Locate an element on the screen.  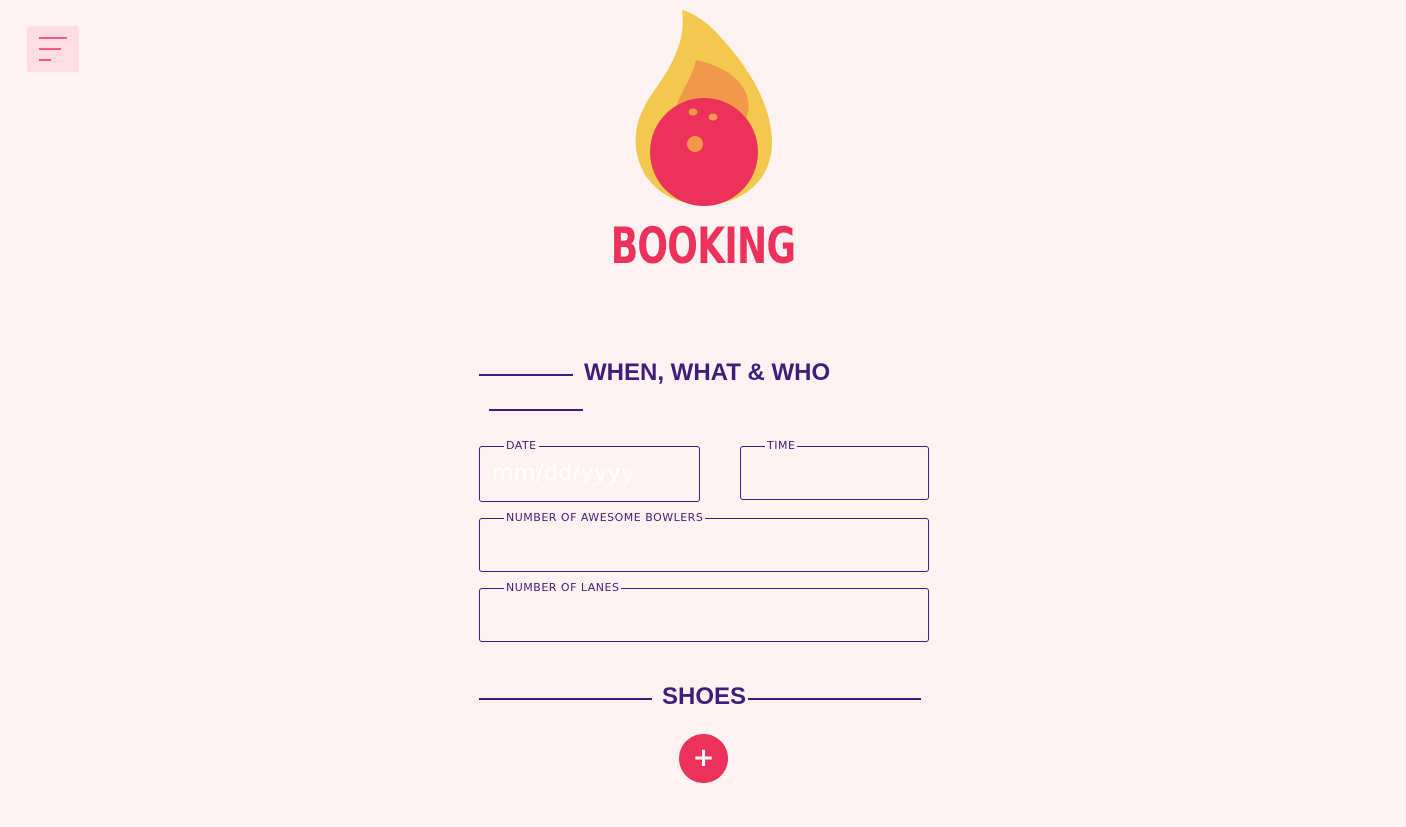
menu-button is located at coordinates (53, 49).